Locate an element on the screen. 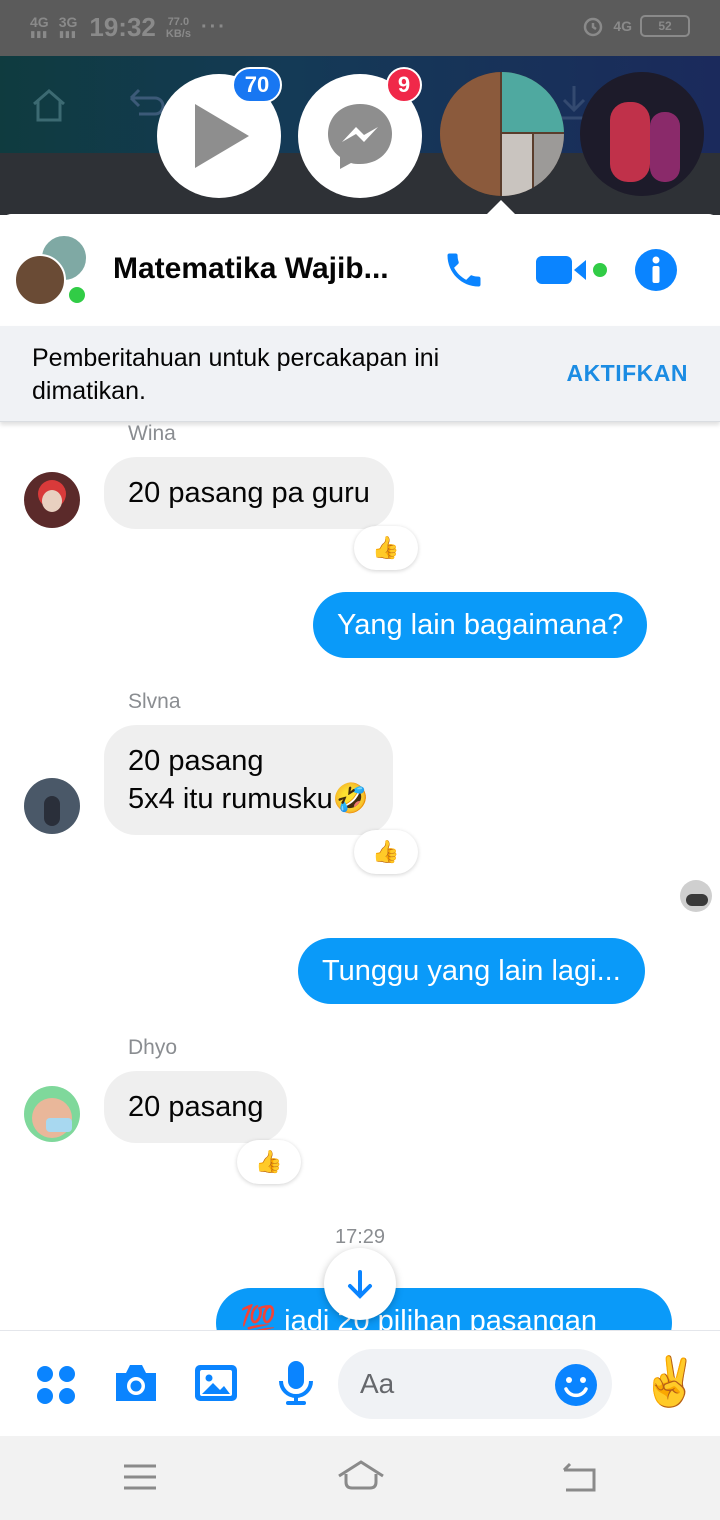 The image size is (720, 1520). message-bubble-incoming: 20 pasang pa guru is located at coordinates (249, 493).